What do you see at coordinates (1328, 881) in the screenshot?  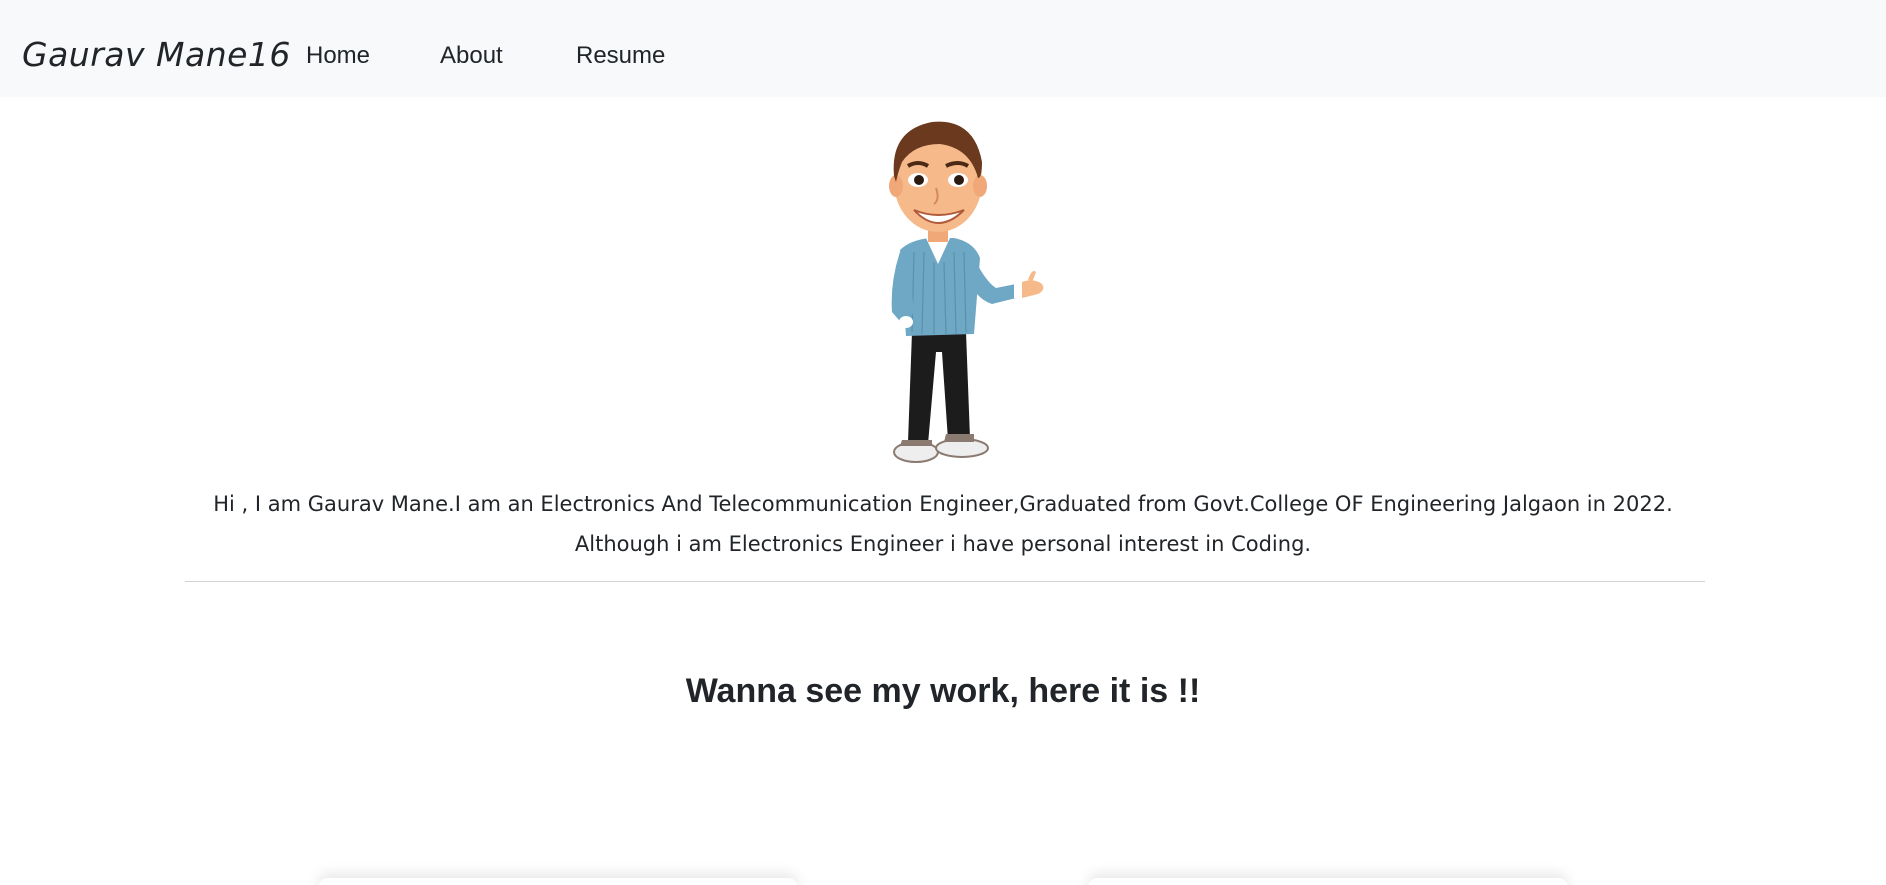 I see `project-card-right` at bounding box center [1328, 881].